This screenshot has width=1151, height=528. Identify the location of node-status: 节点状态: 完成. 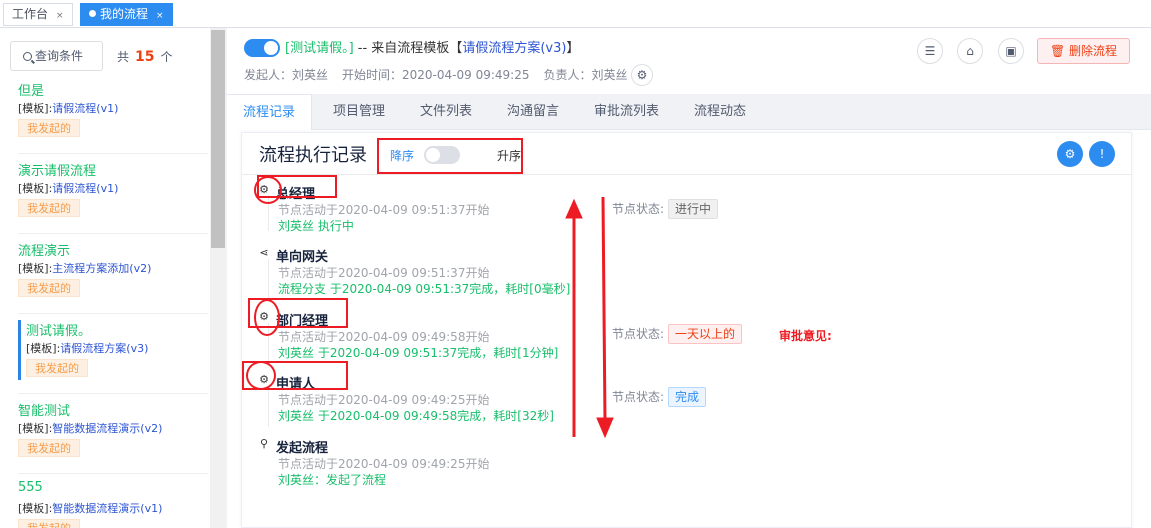
(659, 397).